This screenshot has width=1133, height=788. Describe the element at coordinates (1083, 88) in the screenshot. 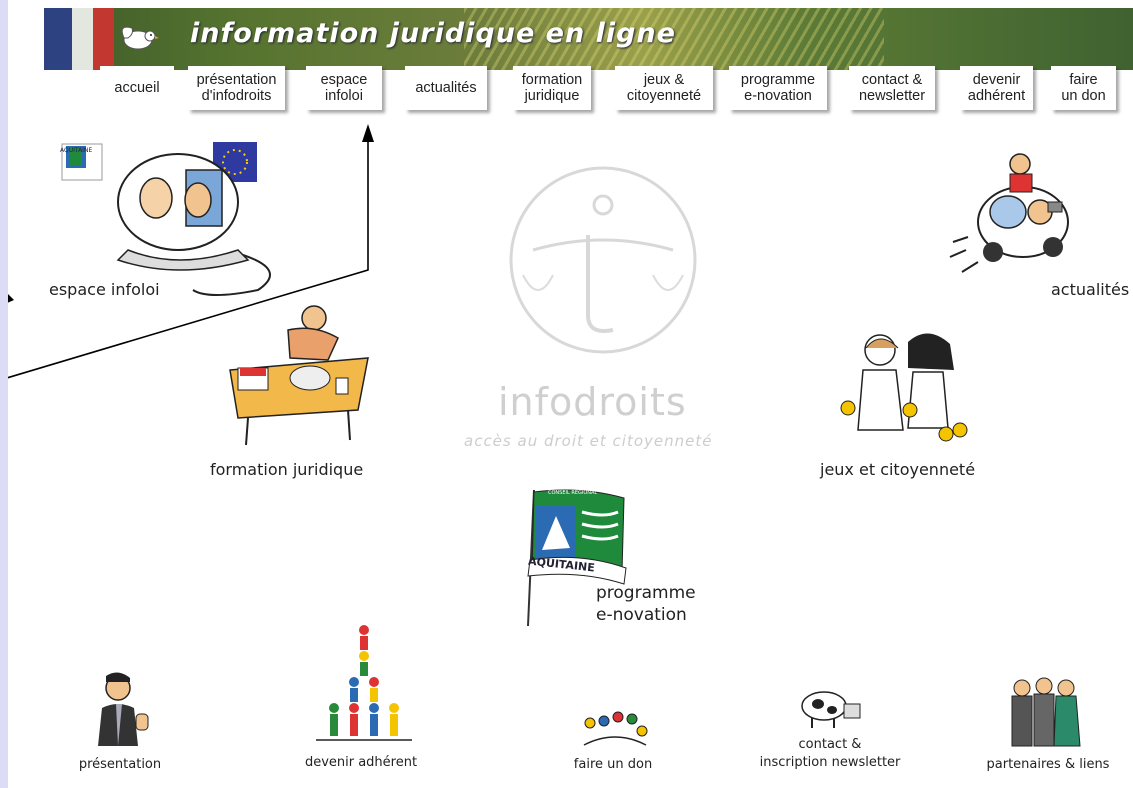

I see `nav-don: faire un don` at that location.